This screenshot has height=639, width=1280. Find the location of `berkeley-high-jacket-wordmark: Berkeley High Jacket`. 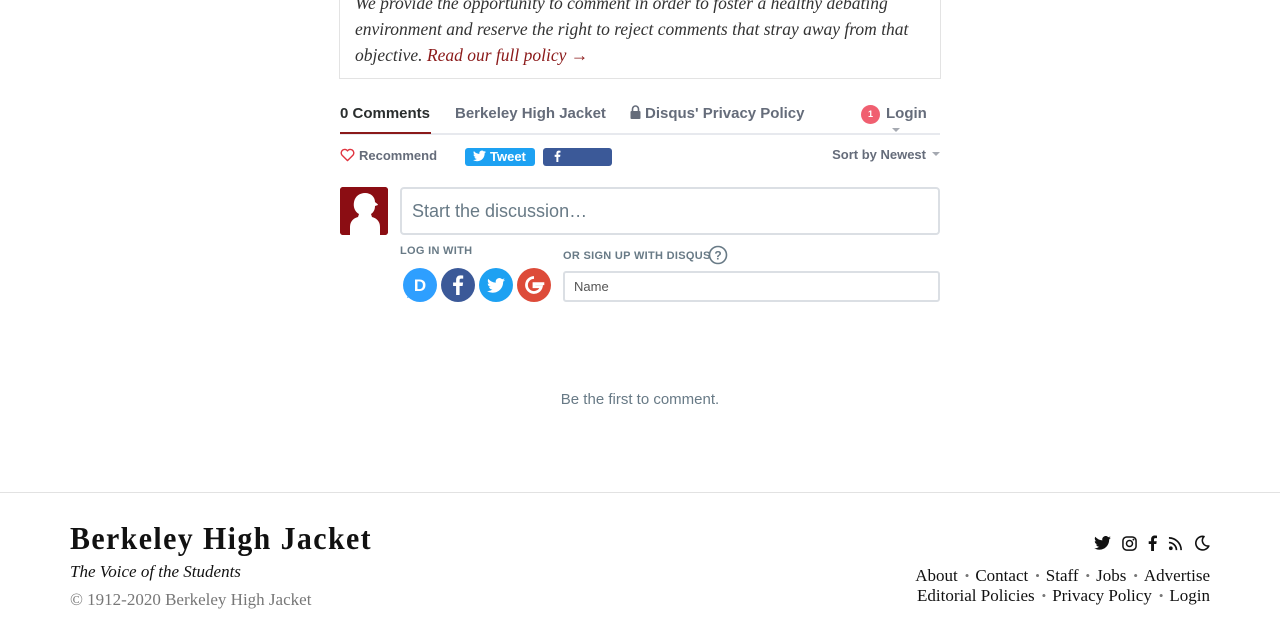

berkeley-high-jacket-wordmark: Berkeley High Jacket is located at coordinates (221, 538).